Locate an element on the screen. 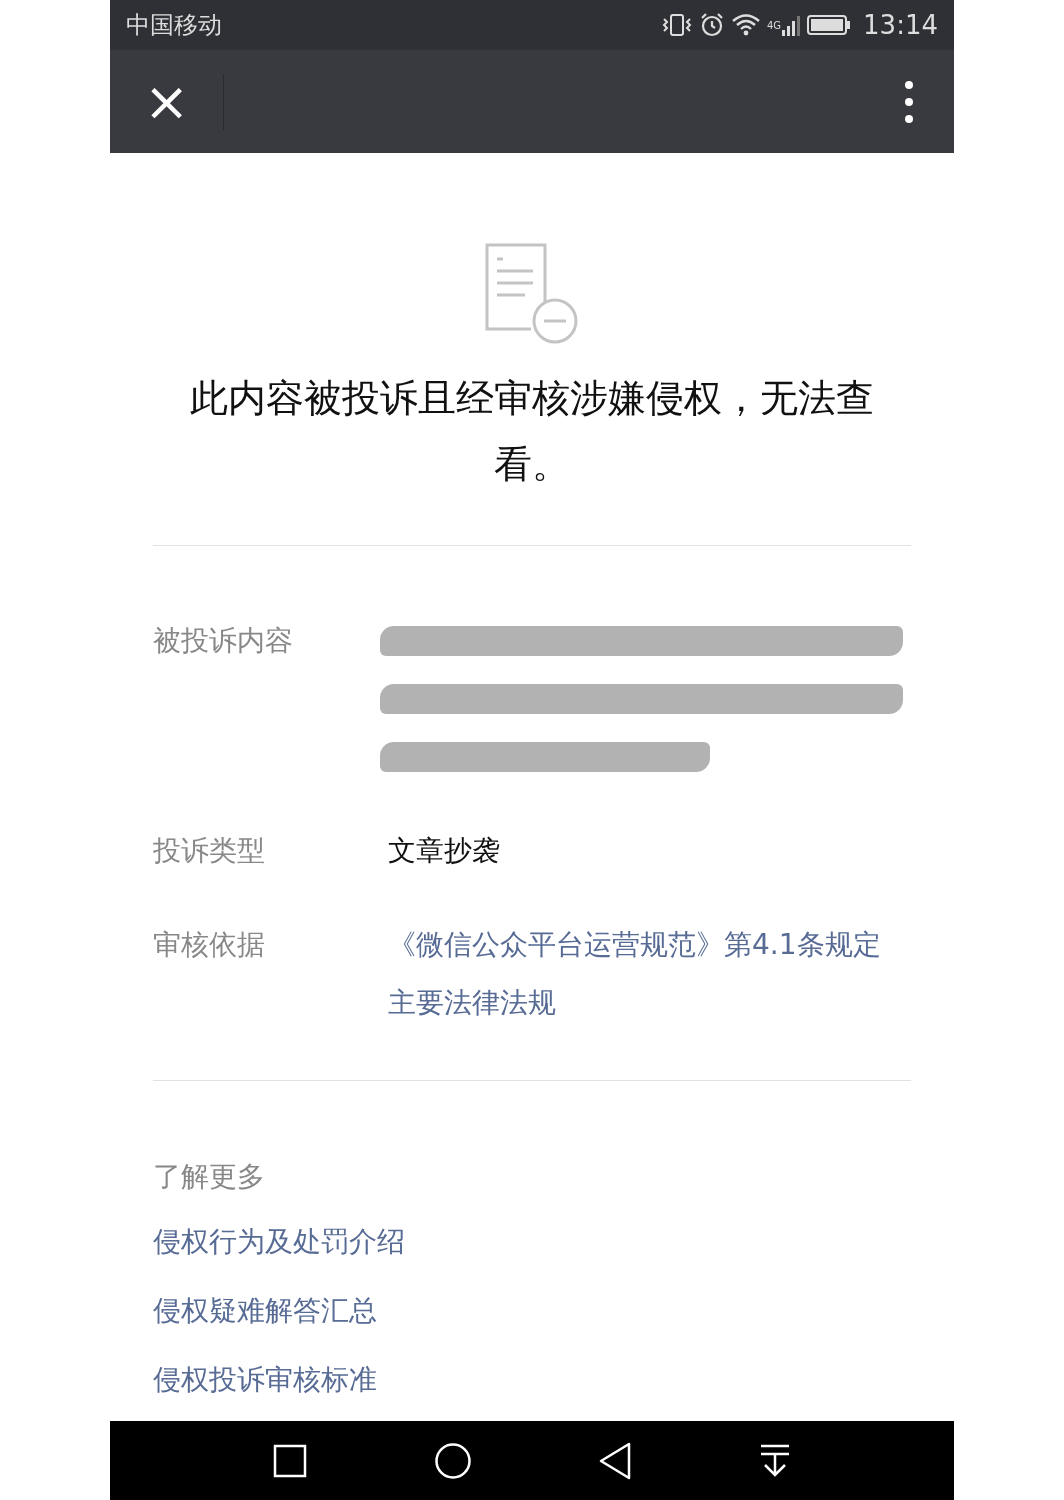 Image resolution: width=1064 pixels, height=1500 pixels. rule-link: 主要法律法规 is located at coordinates (472, 1003).